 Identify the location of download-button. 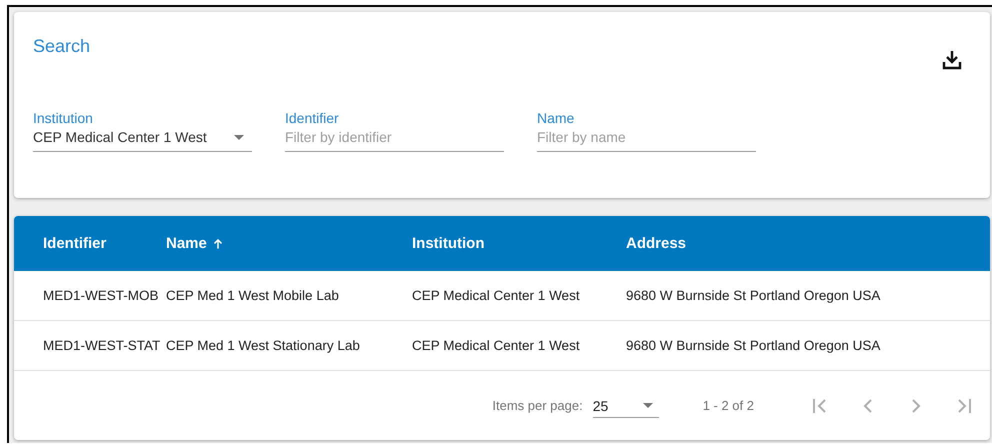
(952, 60).